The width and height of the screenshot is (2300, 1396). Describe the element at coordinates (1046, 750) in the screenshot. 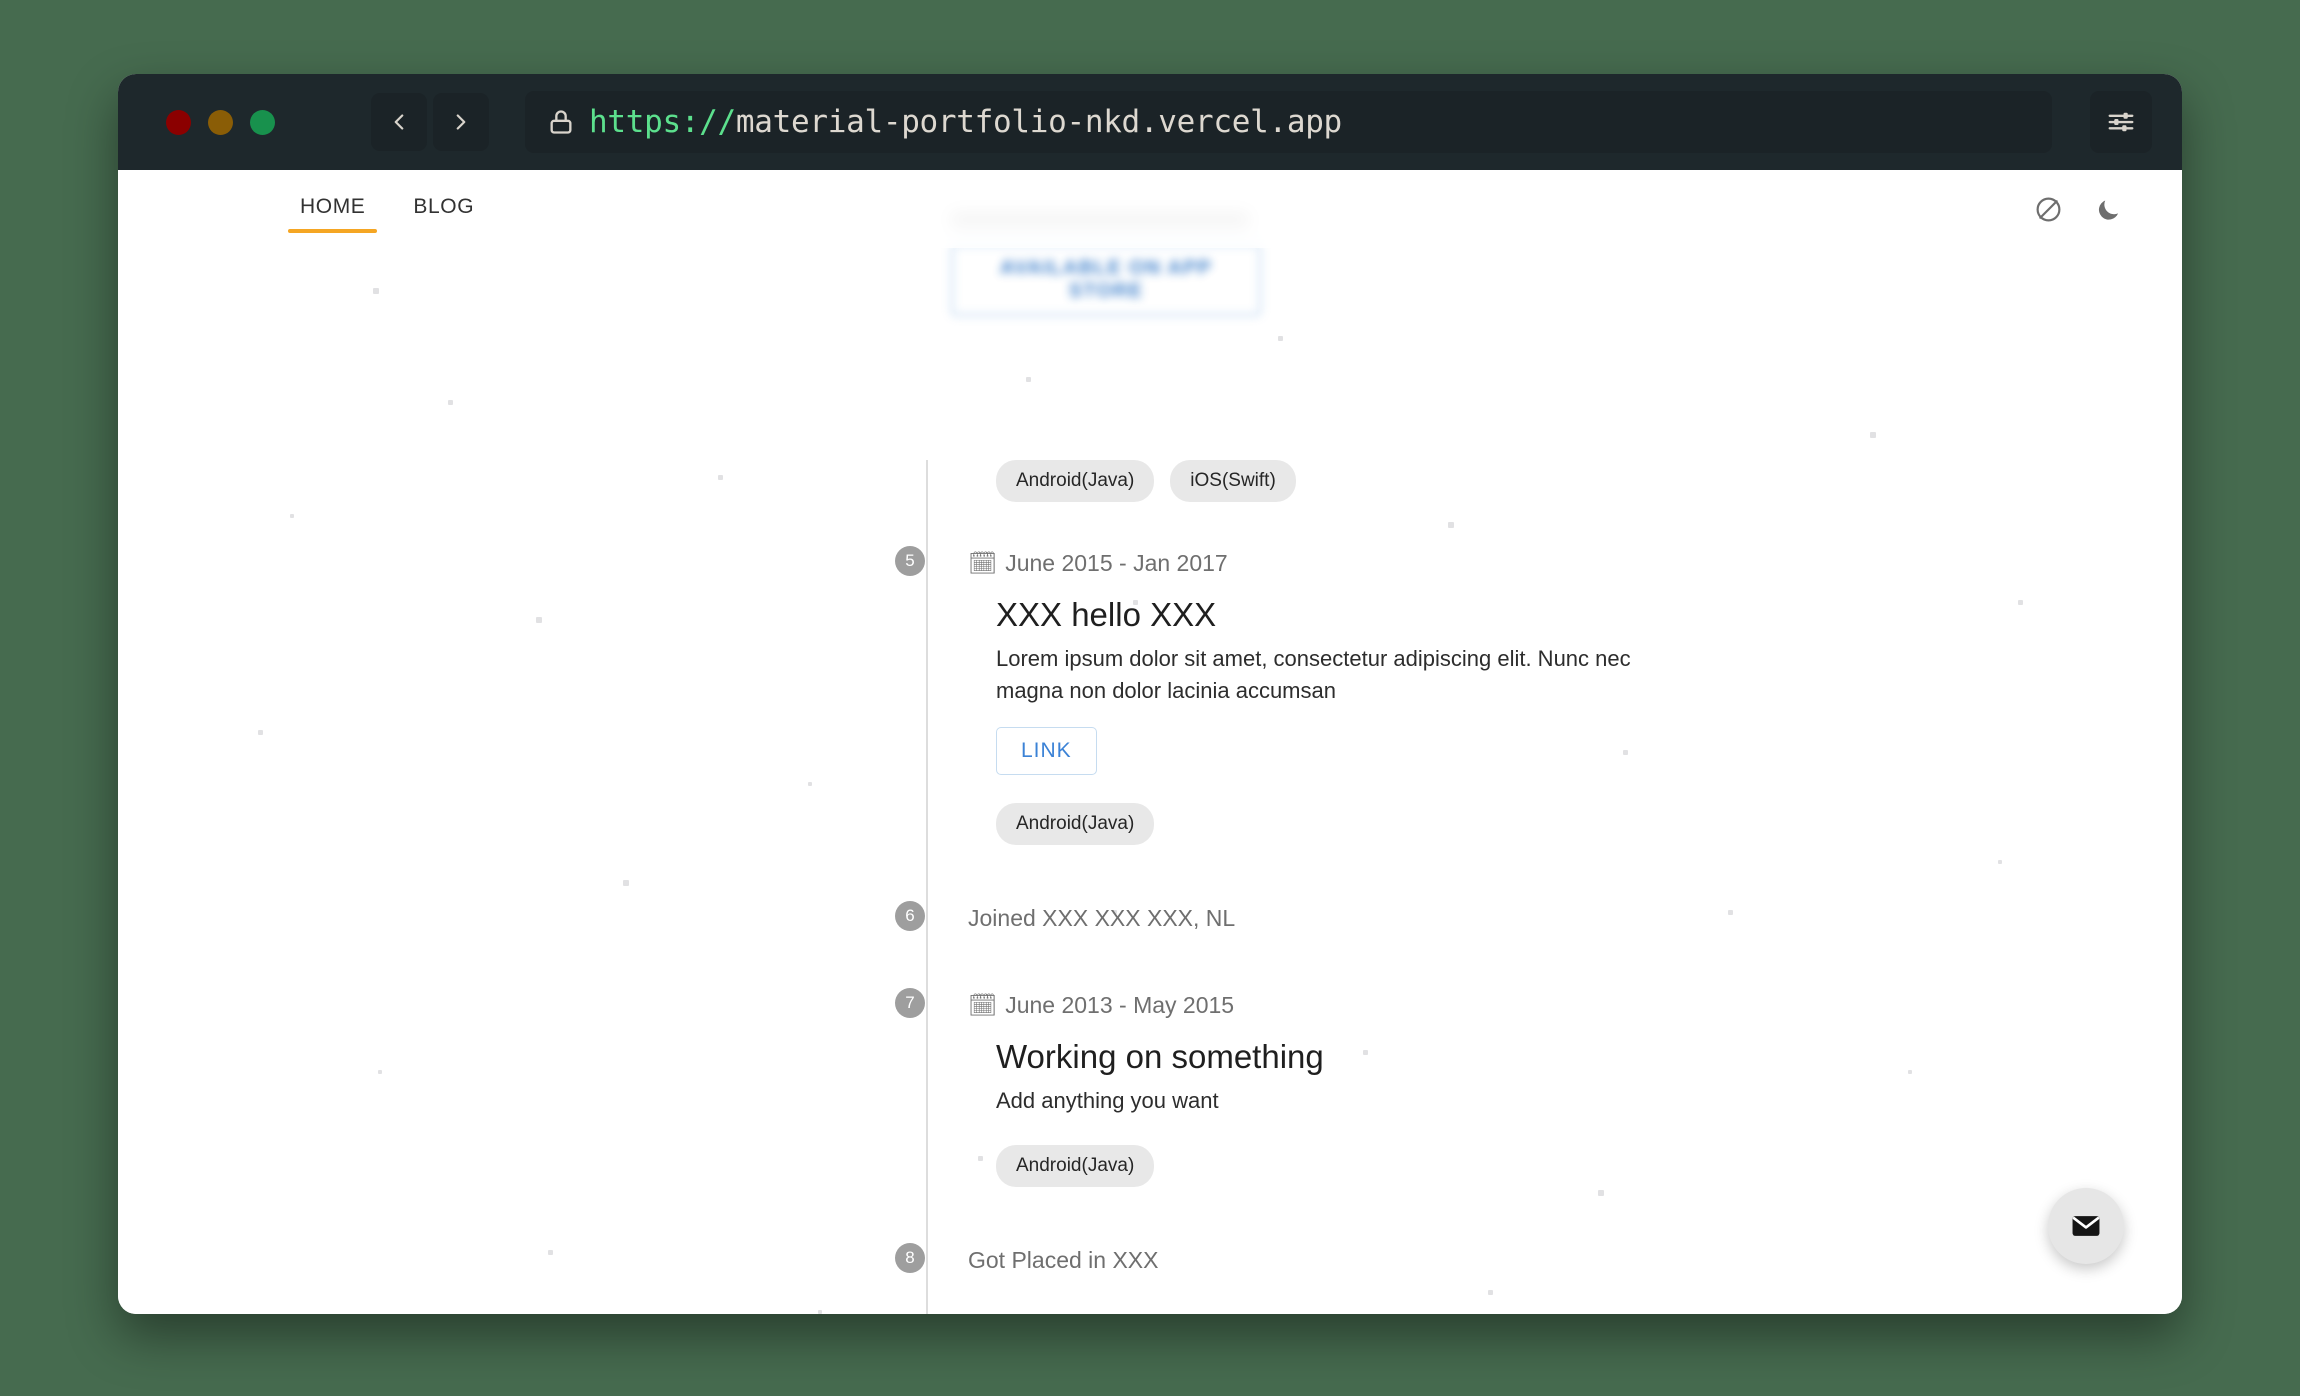

I see `link-button: LINK` at that location.